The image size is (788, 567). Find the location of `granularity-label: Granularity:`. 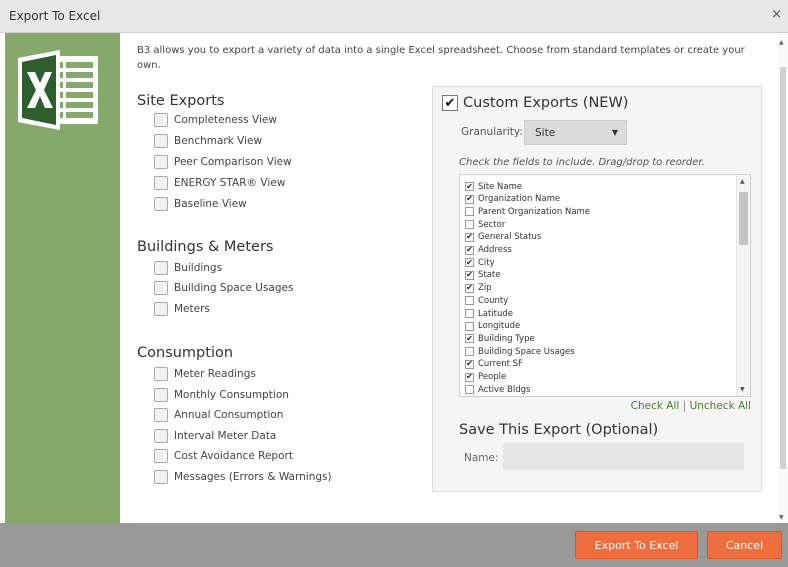

granularity-label: Granularity: is located at coordinates (492, 132).